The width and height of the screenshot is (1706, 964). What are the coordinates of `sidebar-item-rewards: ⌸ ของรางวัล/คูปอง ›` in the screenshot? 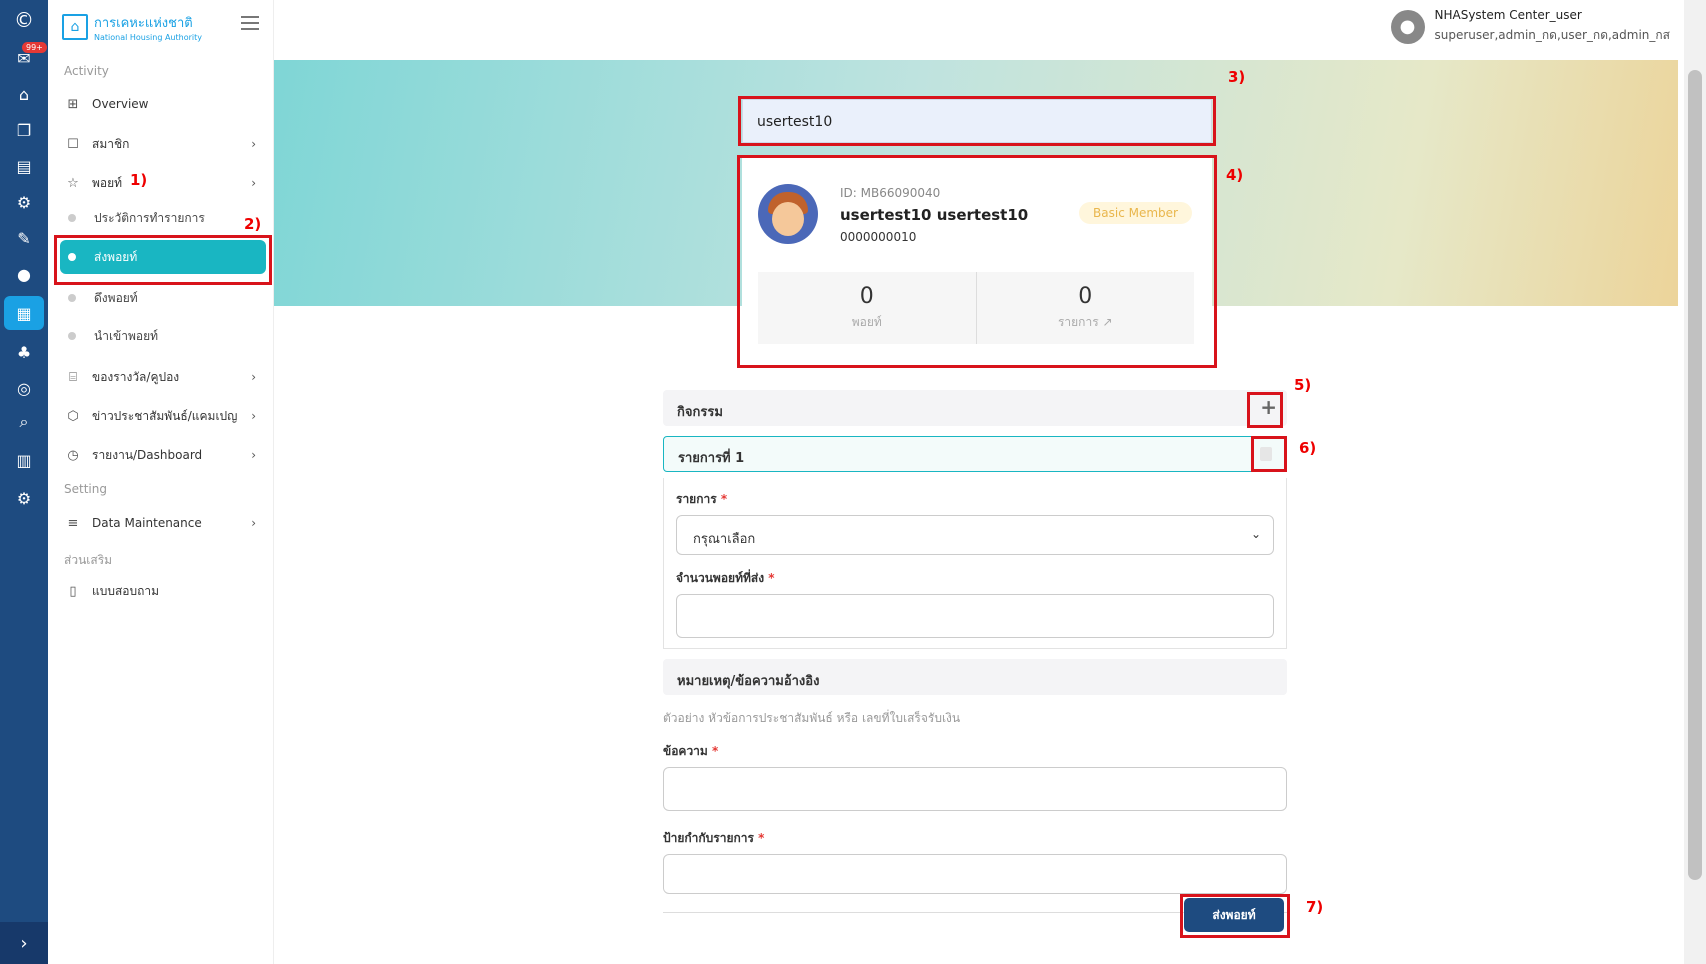 It's located at (164, 377).